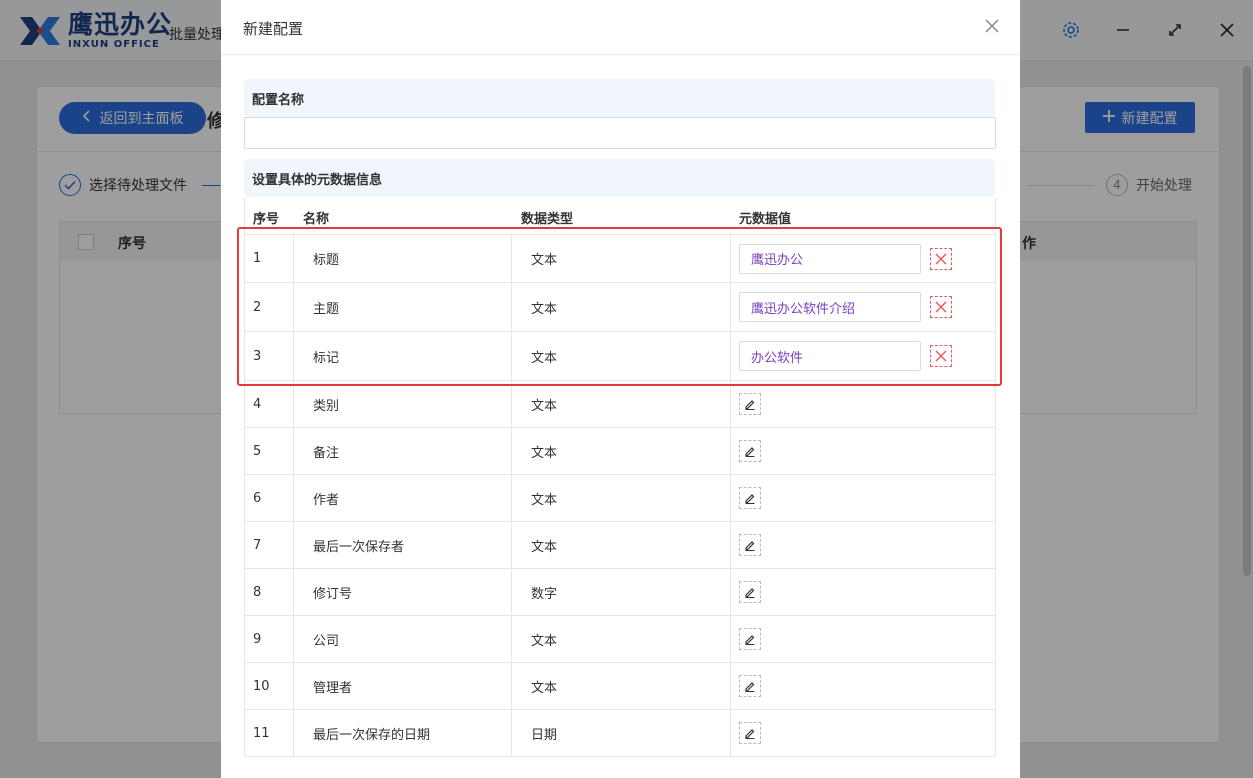  What do you see at coordinates (547, 219) in the screenshot?
I see `col-type-header: 数据类型` at bounding box center [547, 219].